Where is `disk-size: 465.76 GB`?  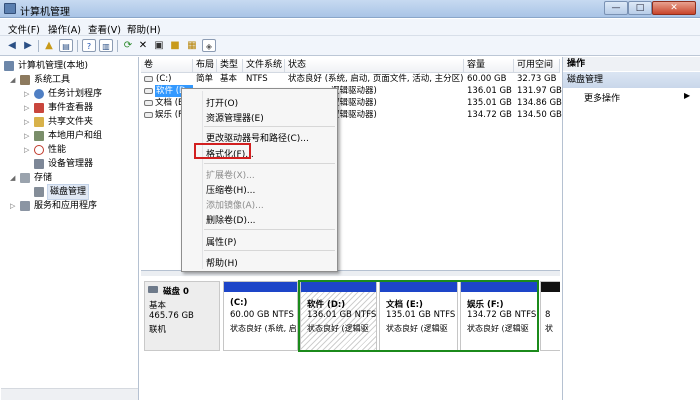 disk-size: 465.76 GB is located at coordinates (171, 316).